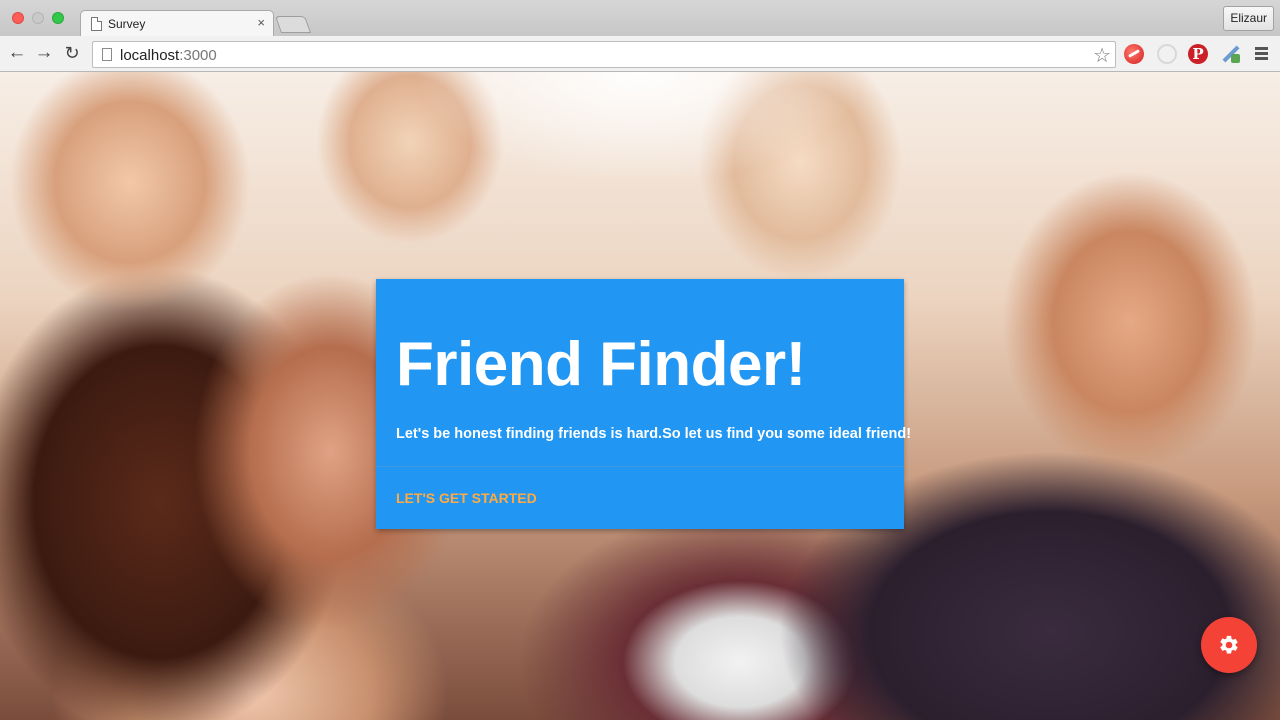 The height and width of the screenshot is (720, 1280). What do you see at coordinates (1167, 54) in the screenshot?
I see `extension-ring-icon` at bounding box center [1167, 54].